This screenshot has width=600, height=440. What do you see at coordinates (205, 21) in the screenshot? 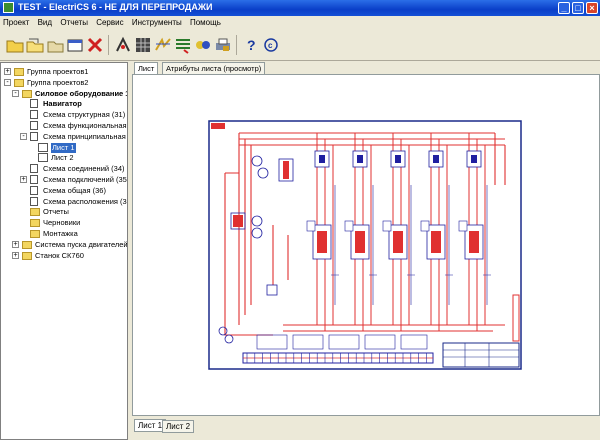
I see `menu-help: Помощь` at bounding box center [205, 21].